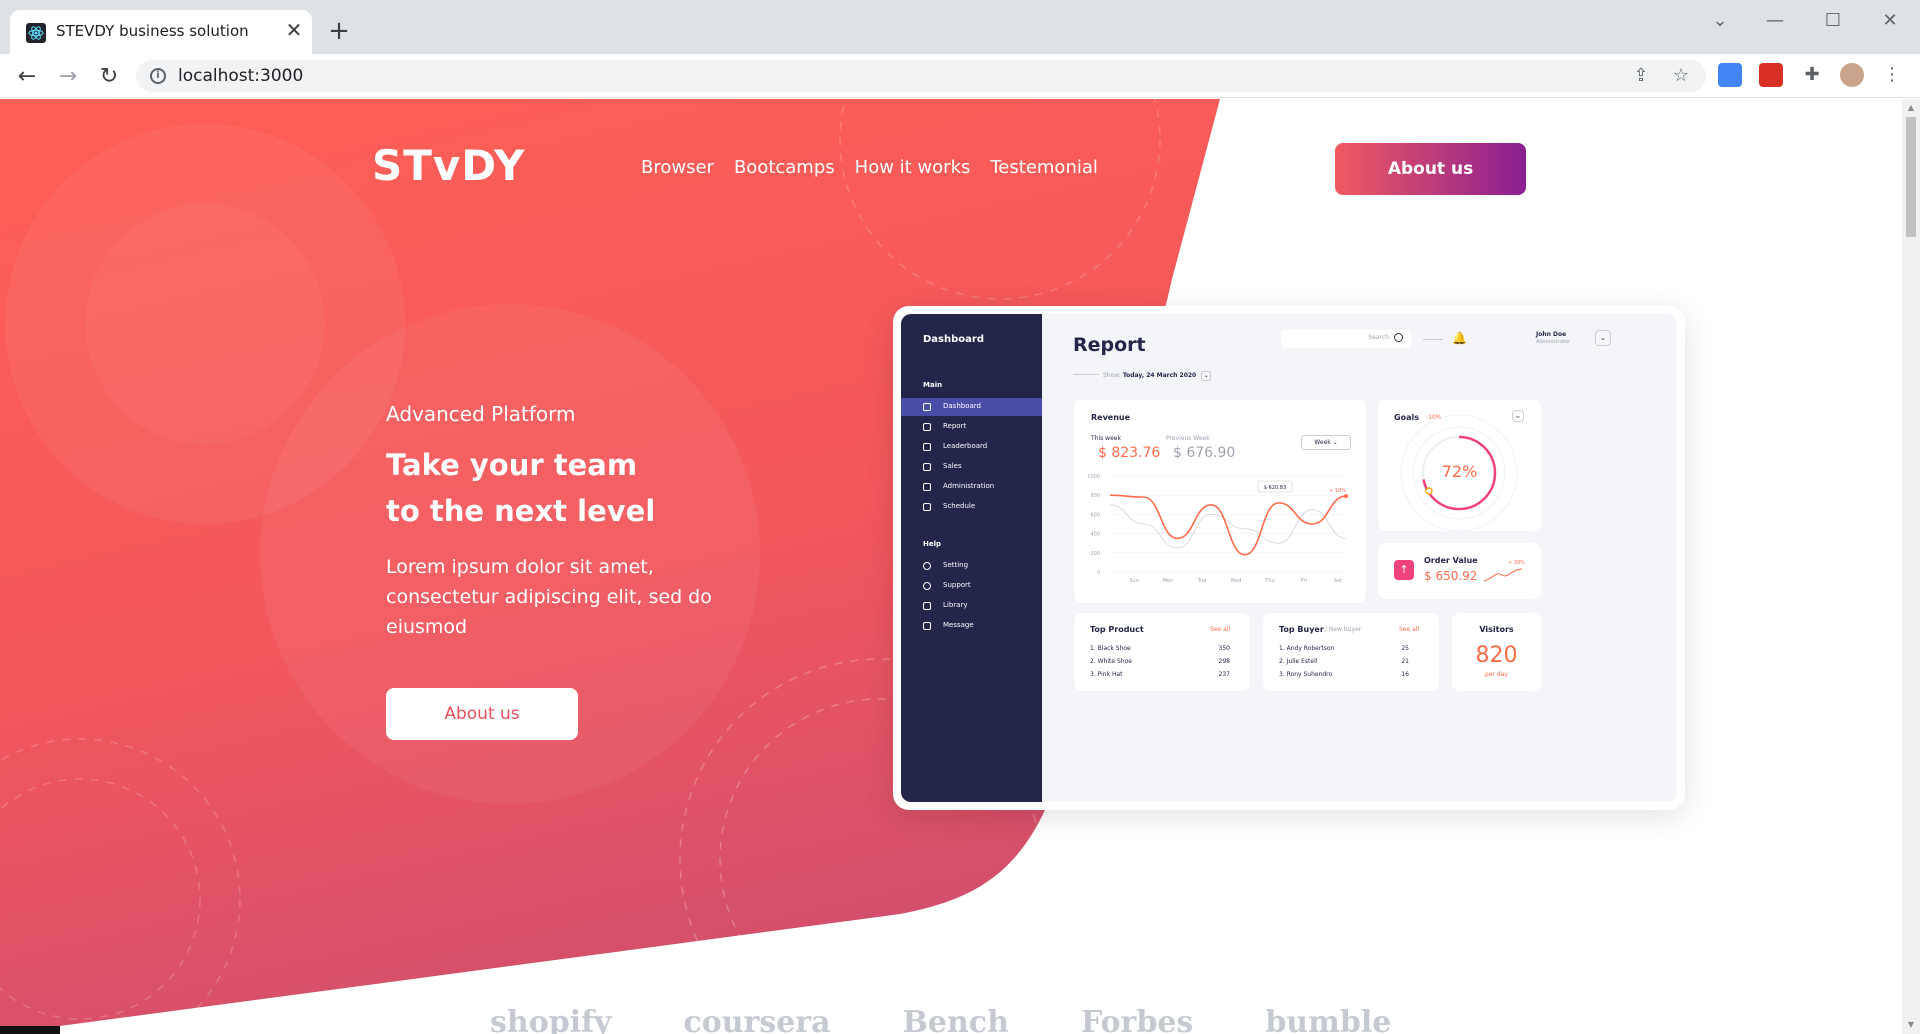 This screenshot has width=1920, height=1034. What do you see at coordinates (971, 566) in the screenshot?
I see `mock-item-setting: Setting` at bounding box center [971, 566].